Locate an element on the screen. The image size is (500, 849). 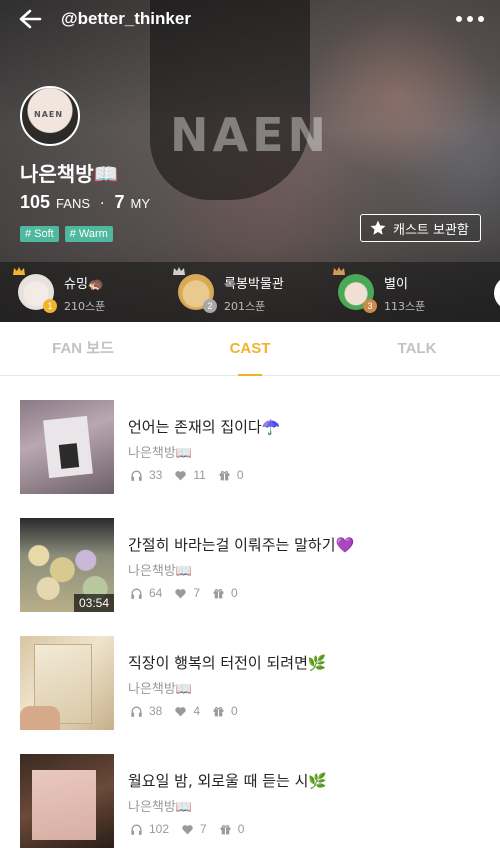
fan-ranking: 1 슈밍🦔 210스푼 2 록봉박물관 201스푼 3 별이 113스푼 is located at coordinates (250, 292).